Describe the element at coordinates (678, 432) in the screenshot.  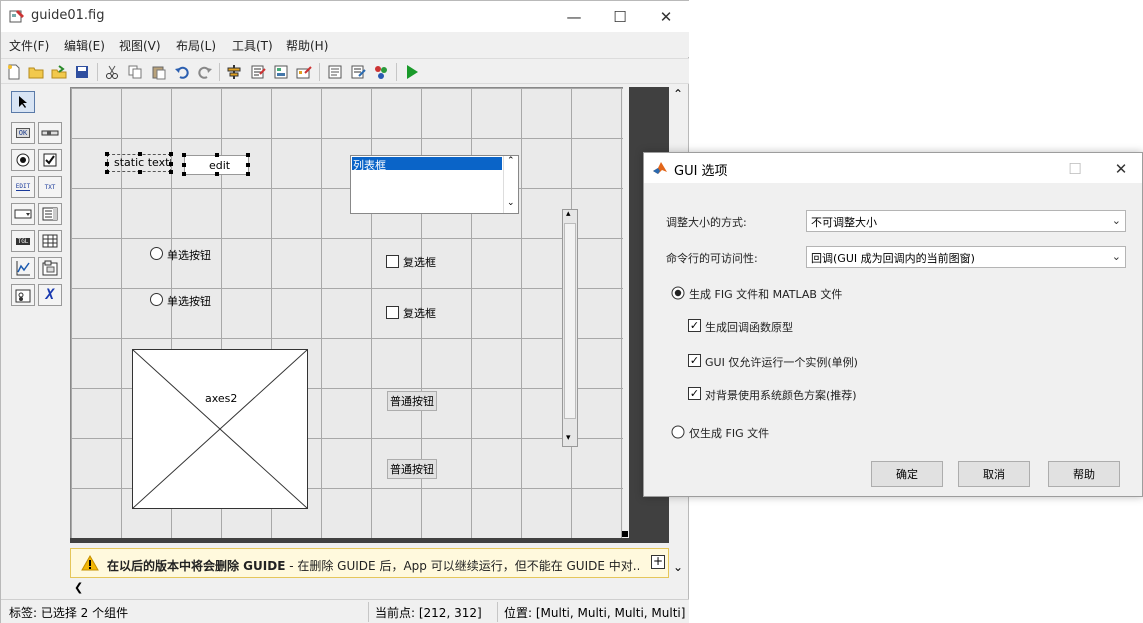
I see `radio-fig-only` at that location.